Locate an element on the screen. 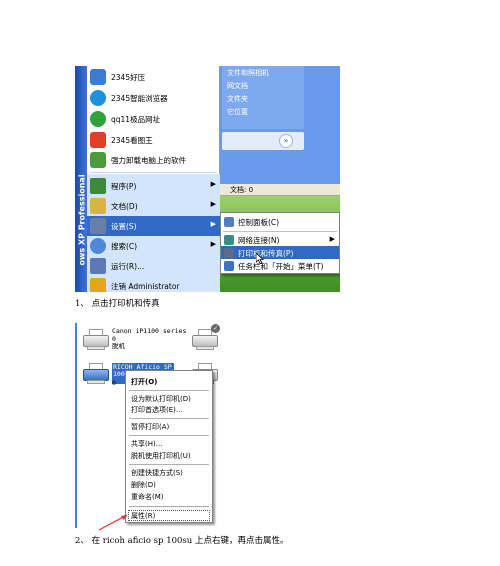 This screenshot has width=500, height=566. default-printer-check-icon: ✓ is located at coordinates (215, 328).